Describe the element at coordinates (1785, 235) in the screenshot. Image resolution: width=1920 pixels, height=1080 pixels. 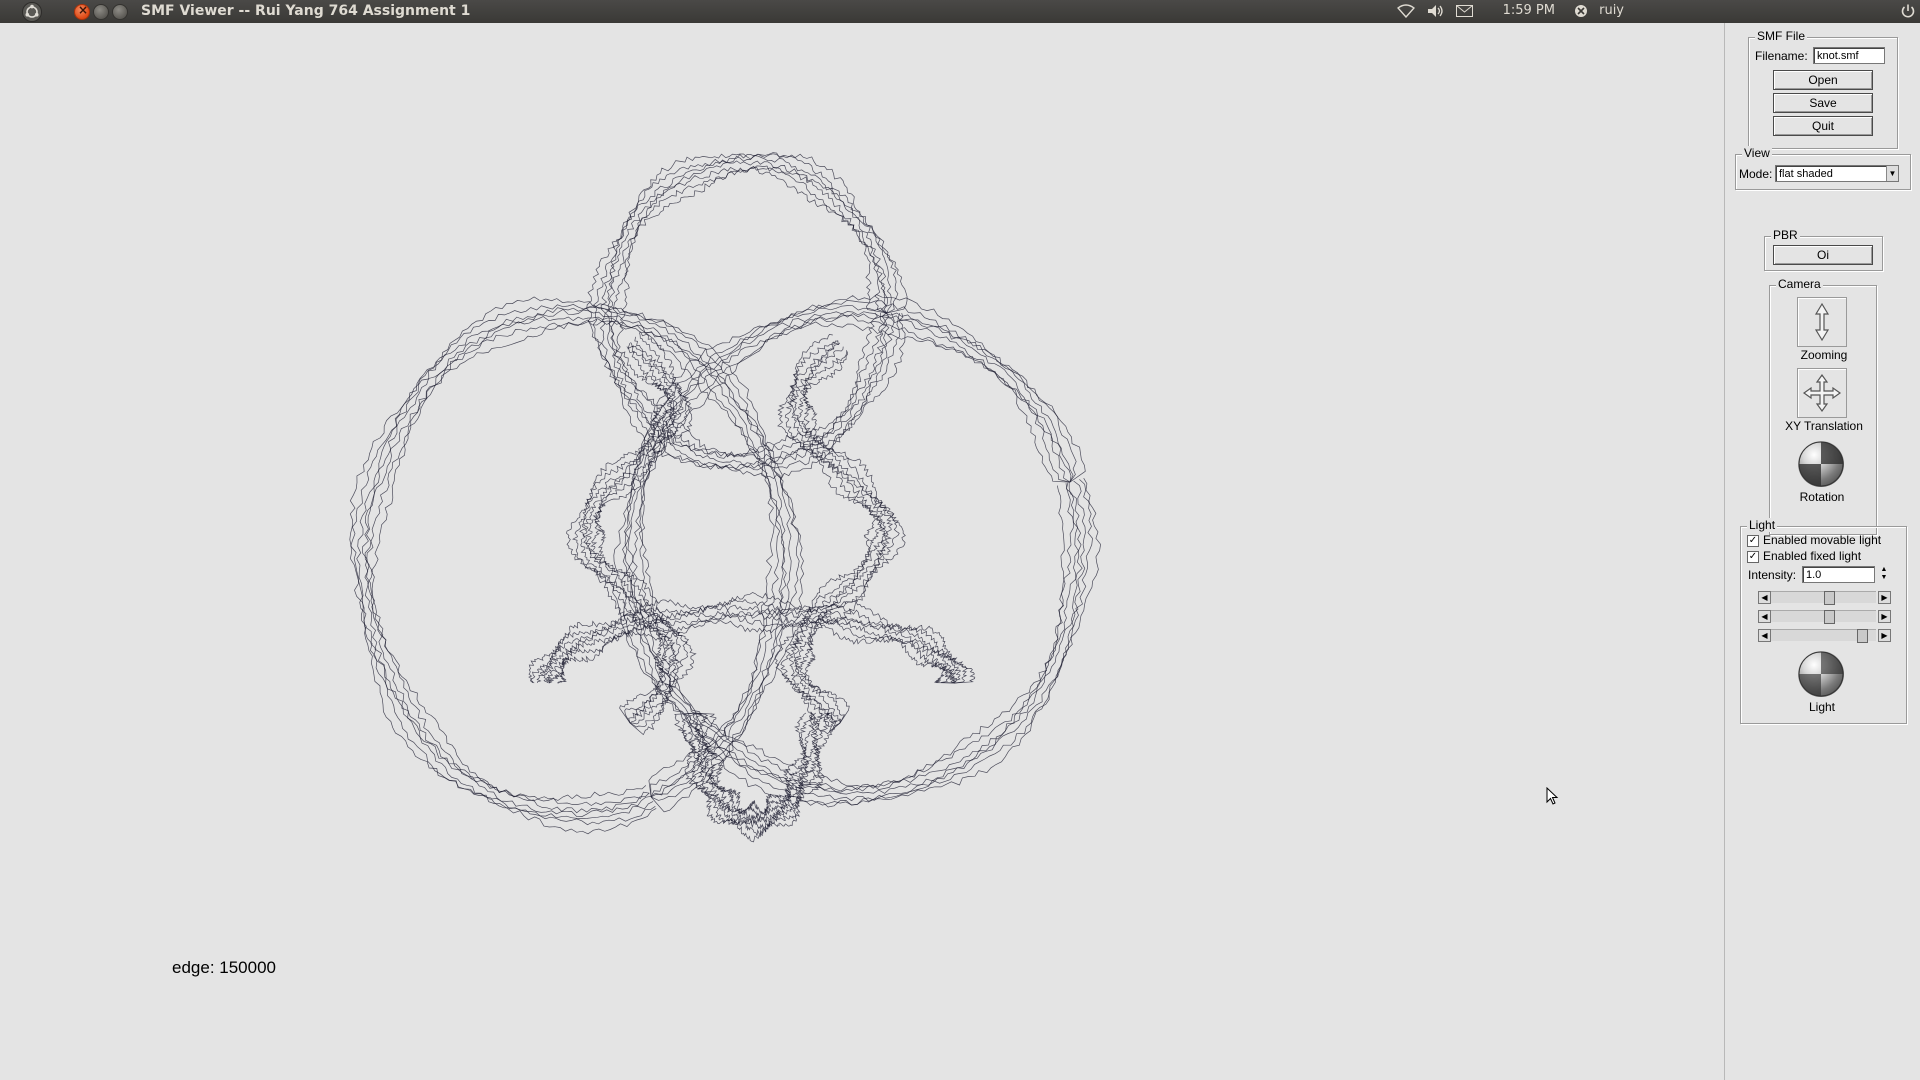
I see `group-title: PBR` at that location.